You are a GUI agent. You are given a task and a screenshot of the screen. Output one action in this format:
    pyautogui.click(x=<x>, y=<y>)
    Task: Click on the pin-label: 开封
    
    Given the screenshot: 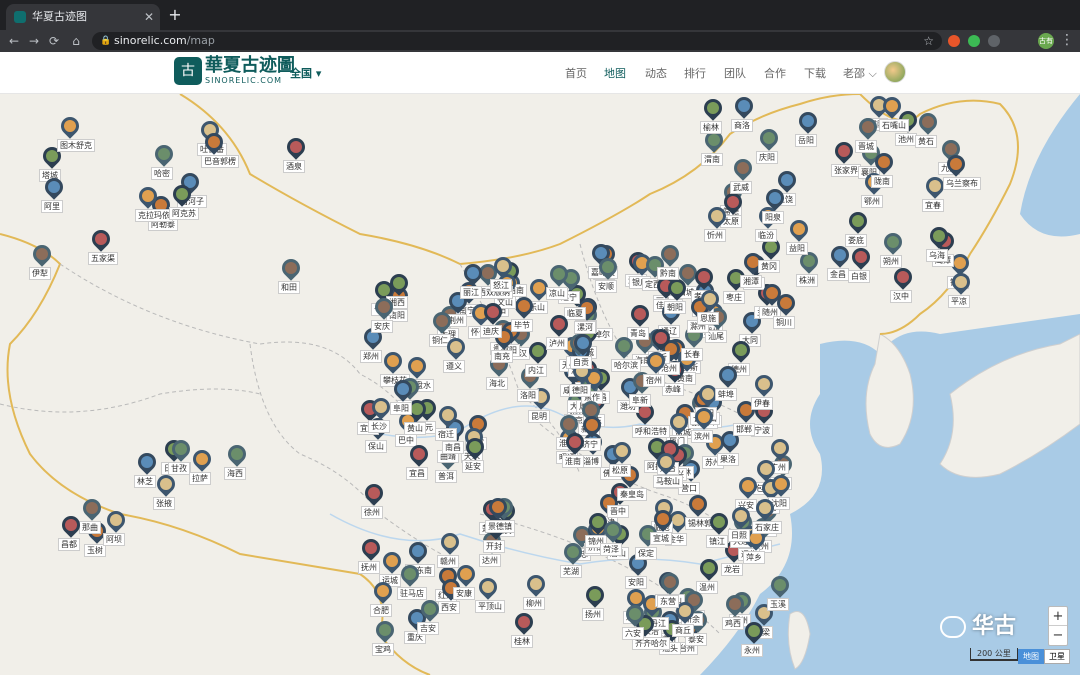 What is the action you would take?
    pyautogui.click(x=494, y=546)
    